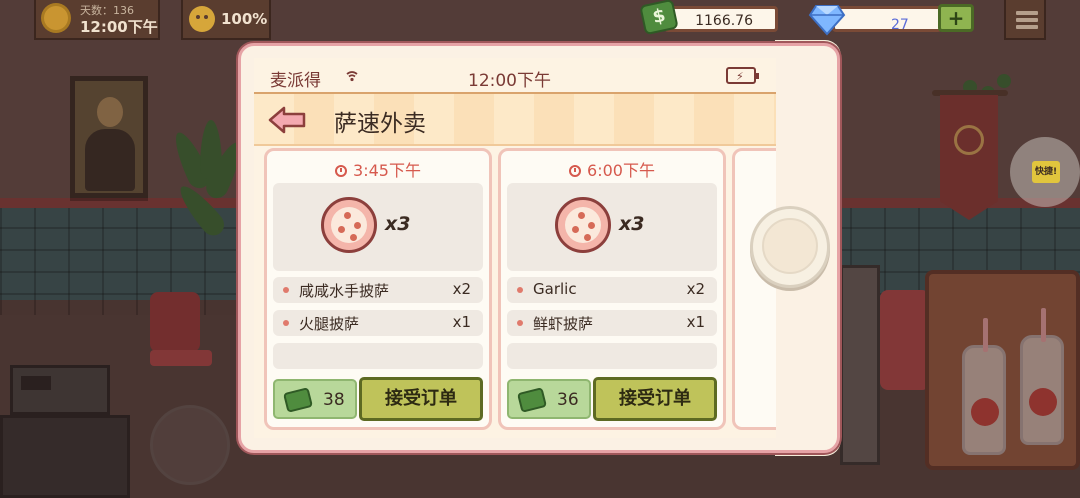  Describe the element at coordinates (515, 120) in the screenshot. I see `app-header: 萨速外卖` at that location.